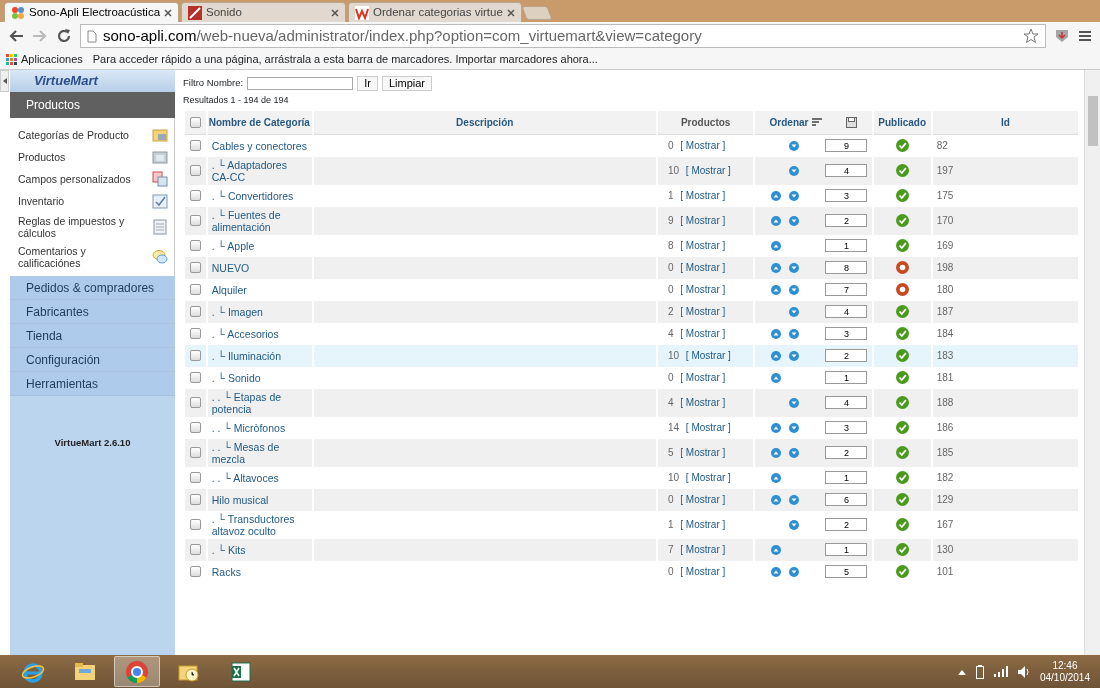 The image size is (1100, 688). What do you see at coordinates (64, 36) in the screenshot?
I see `reload-icon` at bounding box center [64, 36].